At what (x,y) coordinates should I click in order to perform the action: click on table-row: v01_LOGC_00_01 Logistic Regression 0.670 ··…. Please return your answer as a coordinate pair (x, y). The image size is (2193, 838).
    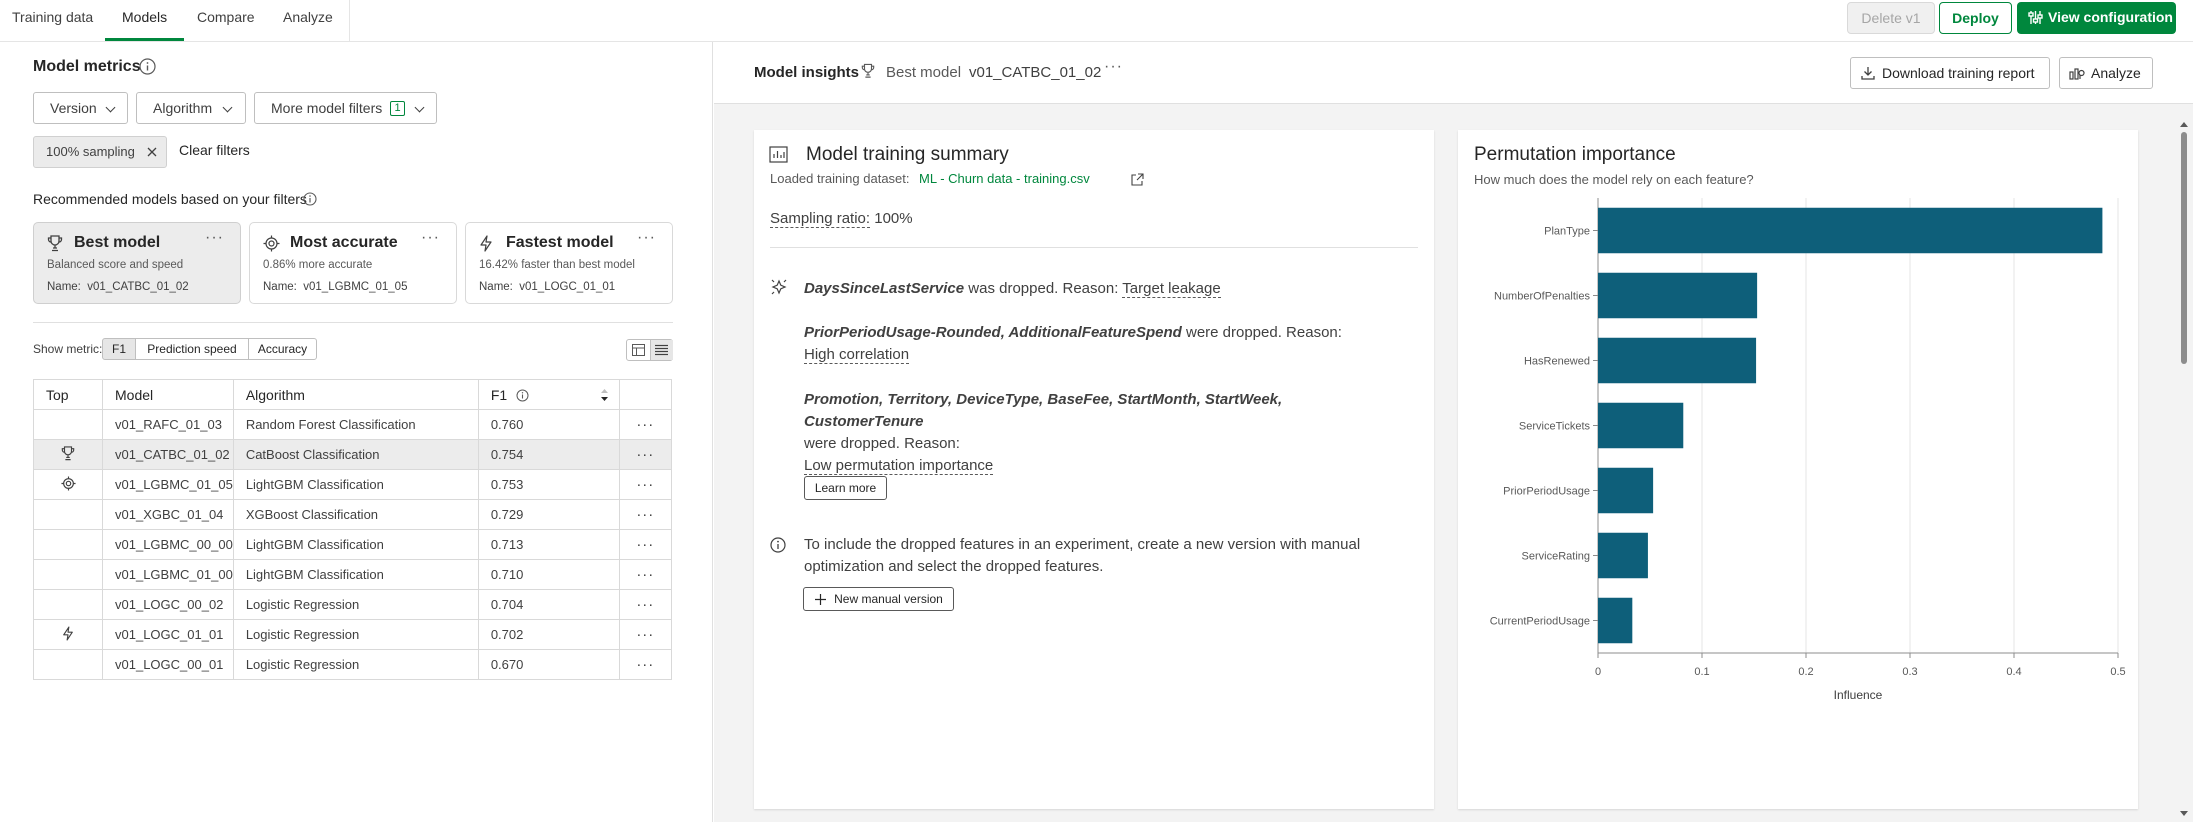
    Looking at the image, I should click on (352, 664).